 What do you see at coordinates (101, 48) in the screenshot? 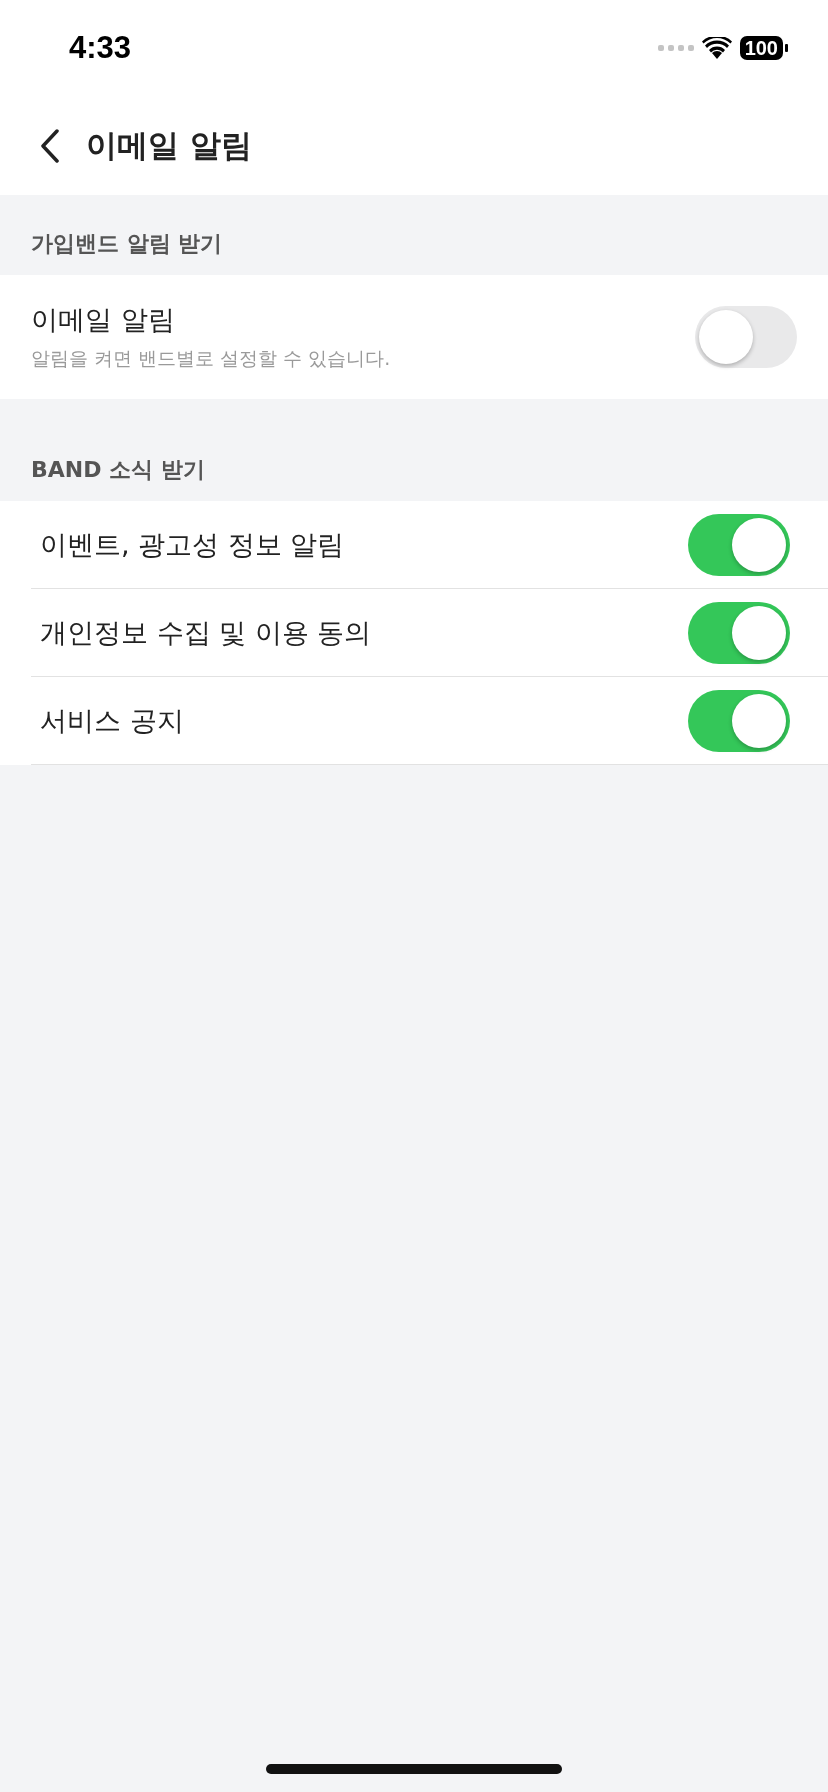
I see `status-time: 4:33` at bounding box center [101, 48].